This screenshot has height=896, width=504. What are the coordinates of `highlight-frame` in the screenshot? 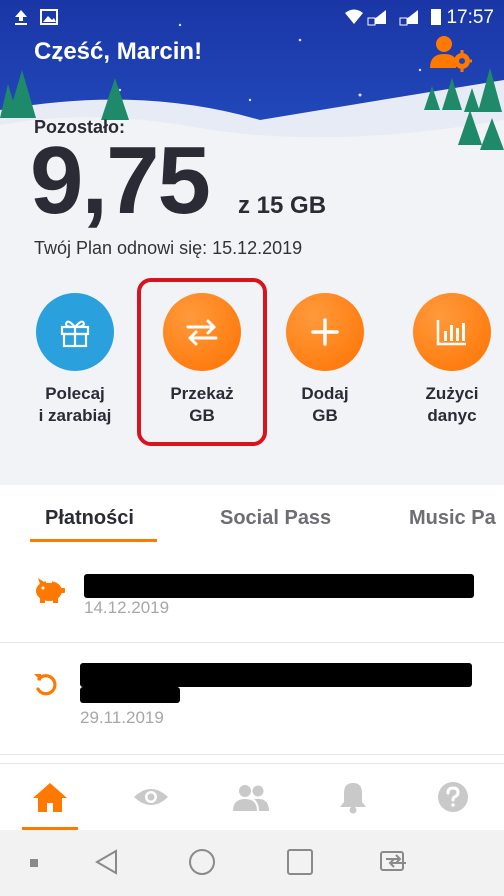 It's located at (202, 362).